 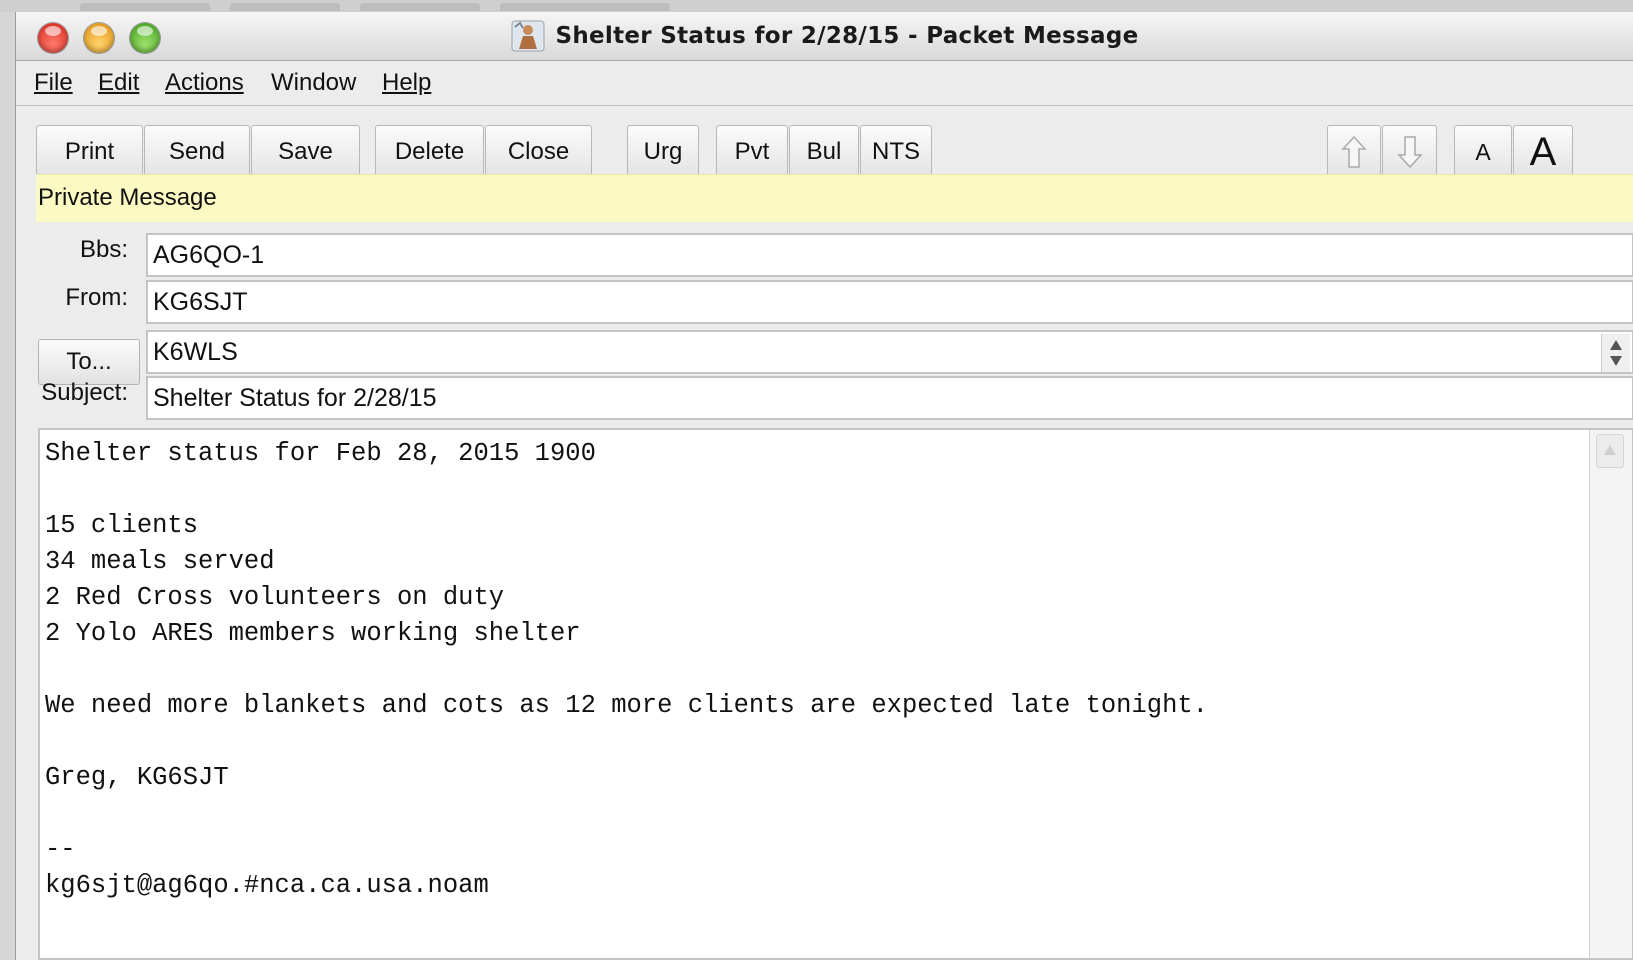 What do you see at coordinates (889, 352) in the screenshot?
I see `to-field: K6WLS` at bounding box center [889, 352].